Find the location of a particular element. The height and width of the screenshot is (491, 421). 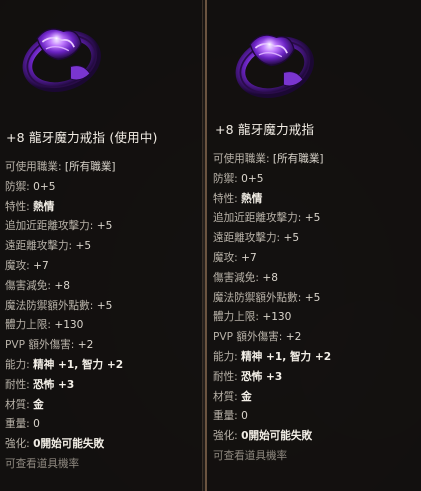

stat-row: 防禦: 0+5 is located at coordinates (64, 188).